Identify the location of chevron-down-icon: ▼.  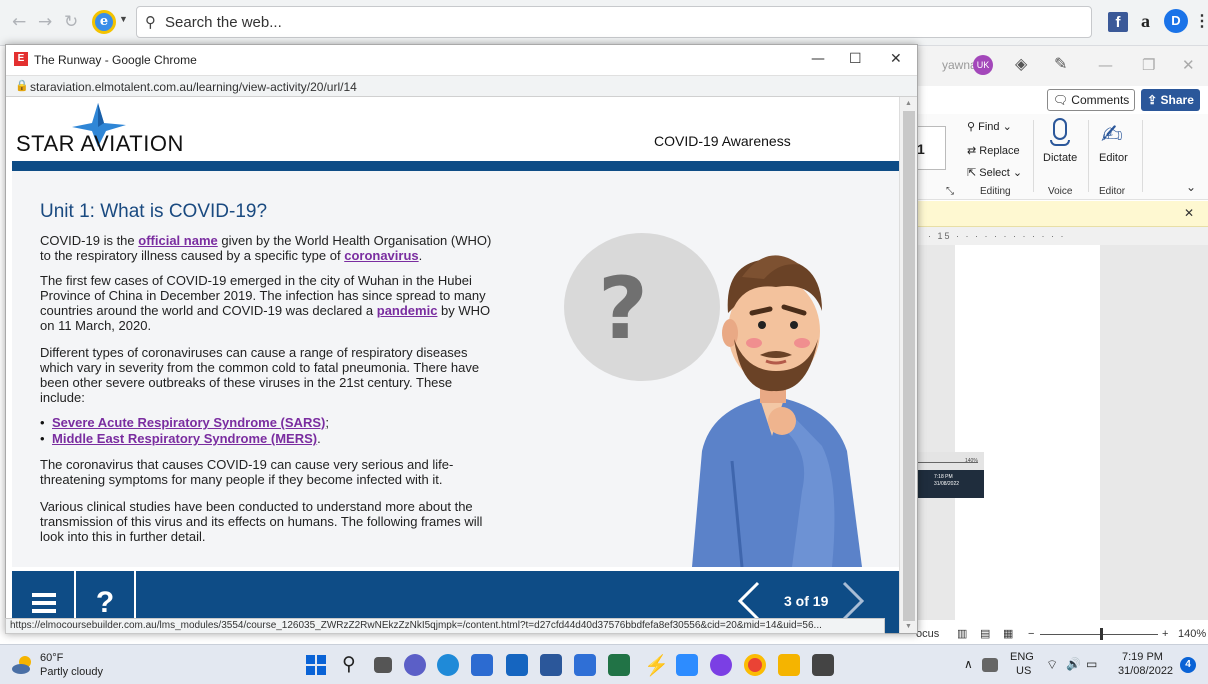
(123, 19).